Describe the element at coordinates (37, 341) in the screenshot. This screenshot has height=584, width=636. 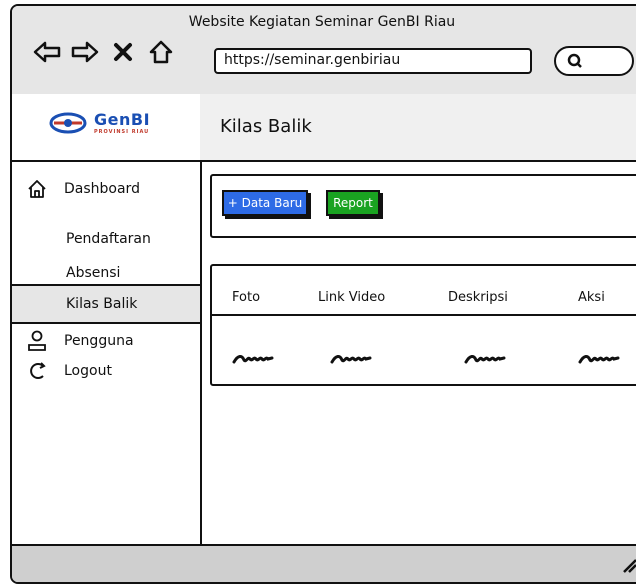
I see `user-icon` at that location.